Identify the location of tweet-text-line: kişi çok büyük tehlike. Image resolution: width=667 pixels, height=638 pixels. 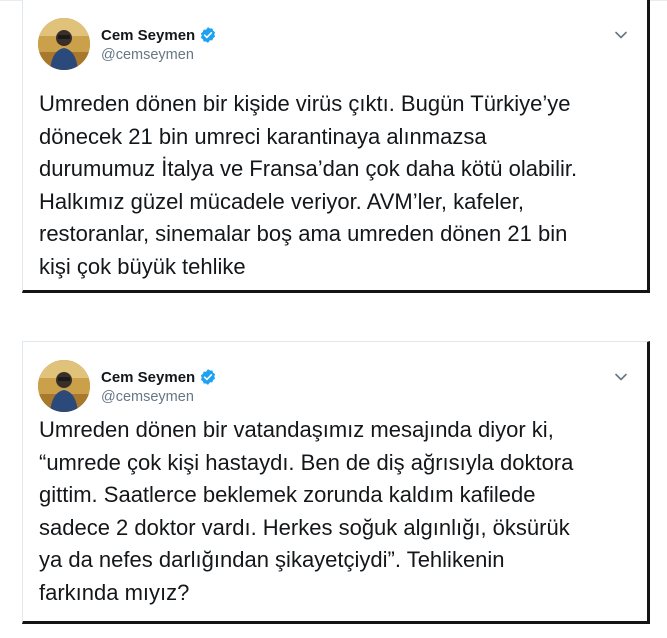
(142, 266).